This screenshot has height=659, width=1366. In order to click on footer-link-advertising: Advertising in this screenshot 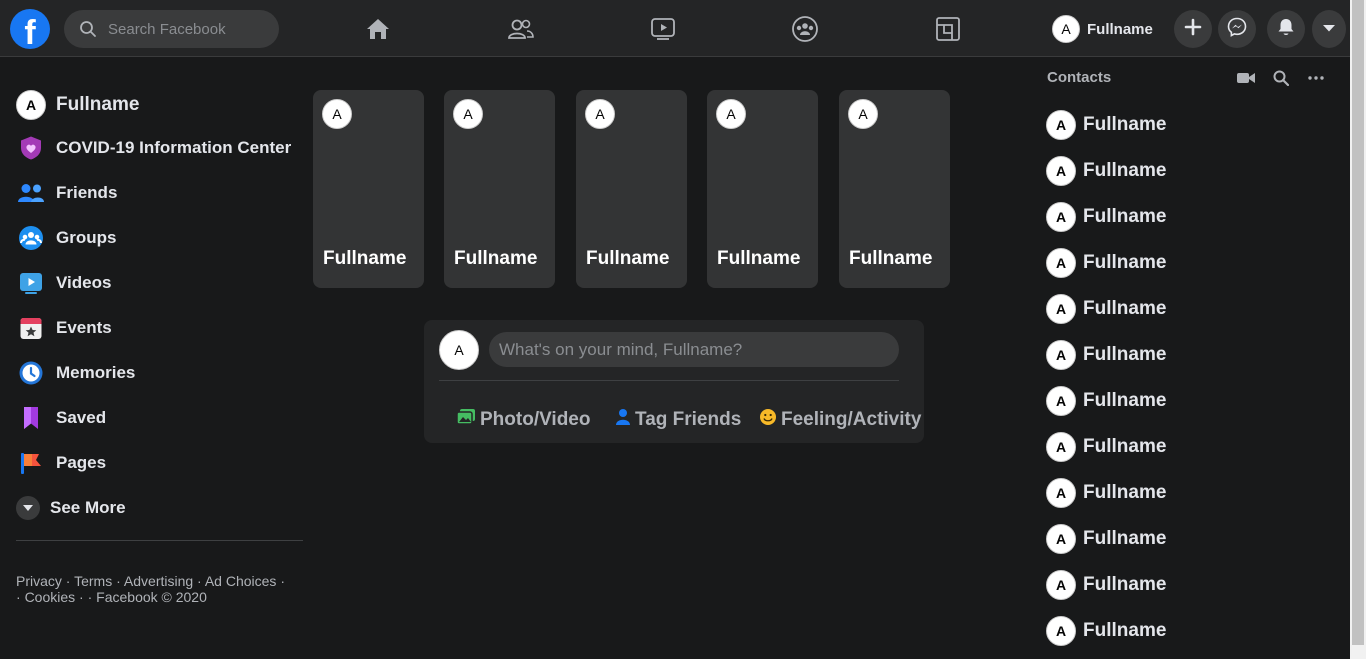, I will do `click(158, 581)`.